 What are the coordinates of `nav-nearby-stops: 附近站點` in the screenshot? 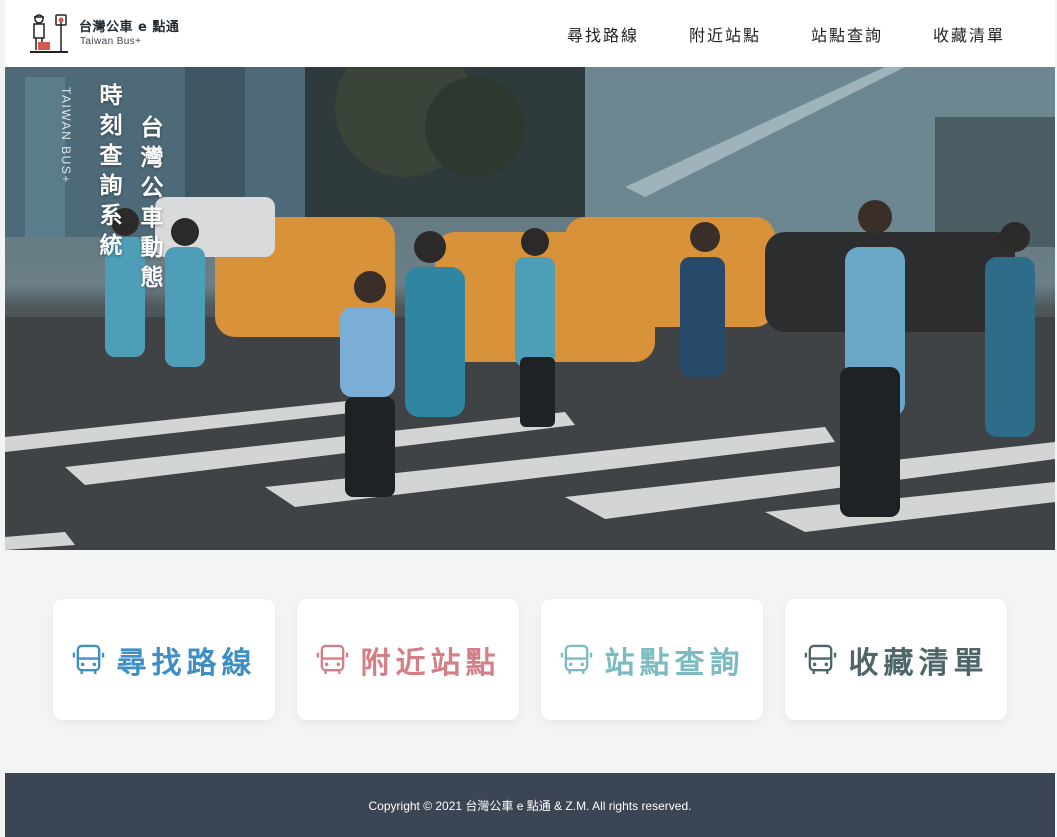 It's located at (725, 34).